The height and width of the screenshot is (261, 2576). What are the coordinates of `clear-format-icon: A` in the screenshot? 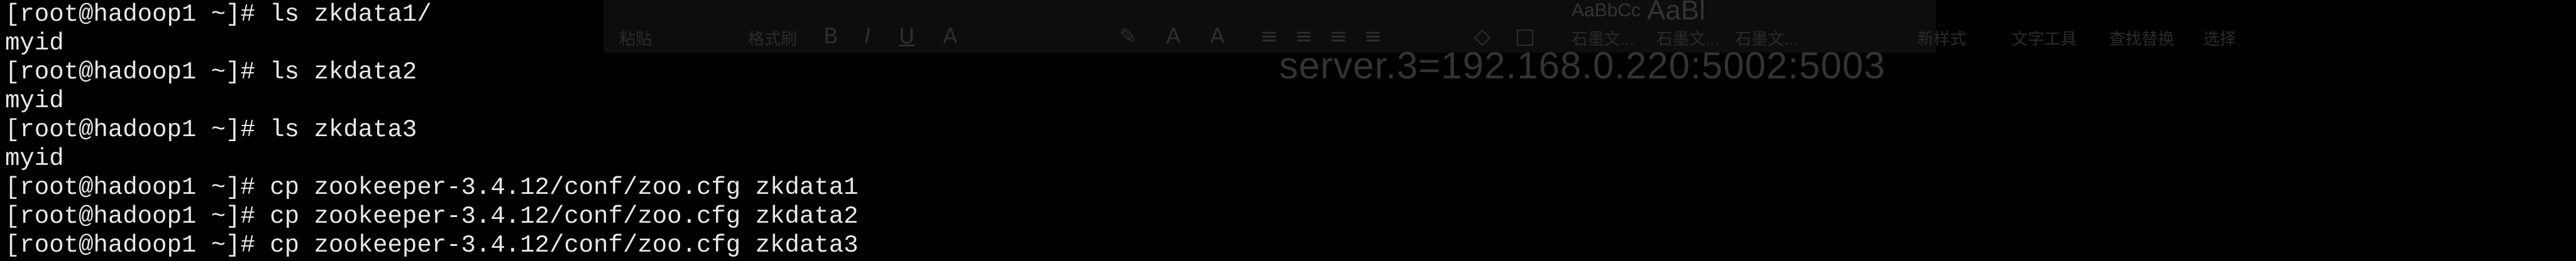 It's located at (1218, 36).